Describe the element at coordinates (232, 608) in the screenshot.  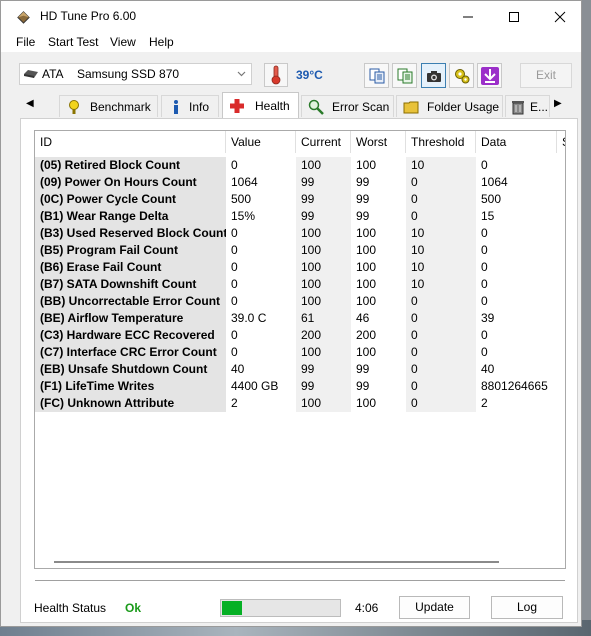
I see `progress-fill` at that location.